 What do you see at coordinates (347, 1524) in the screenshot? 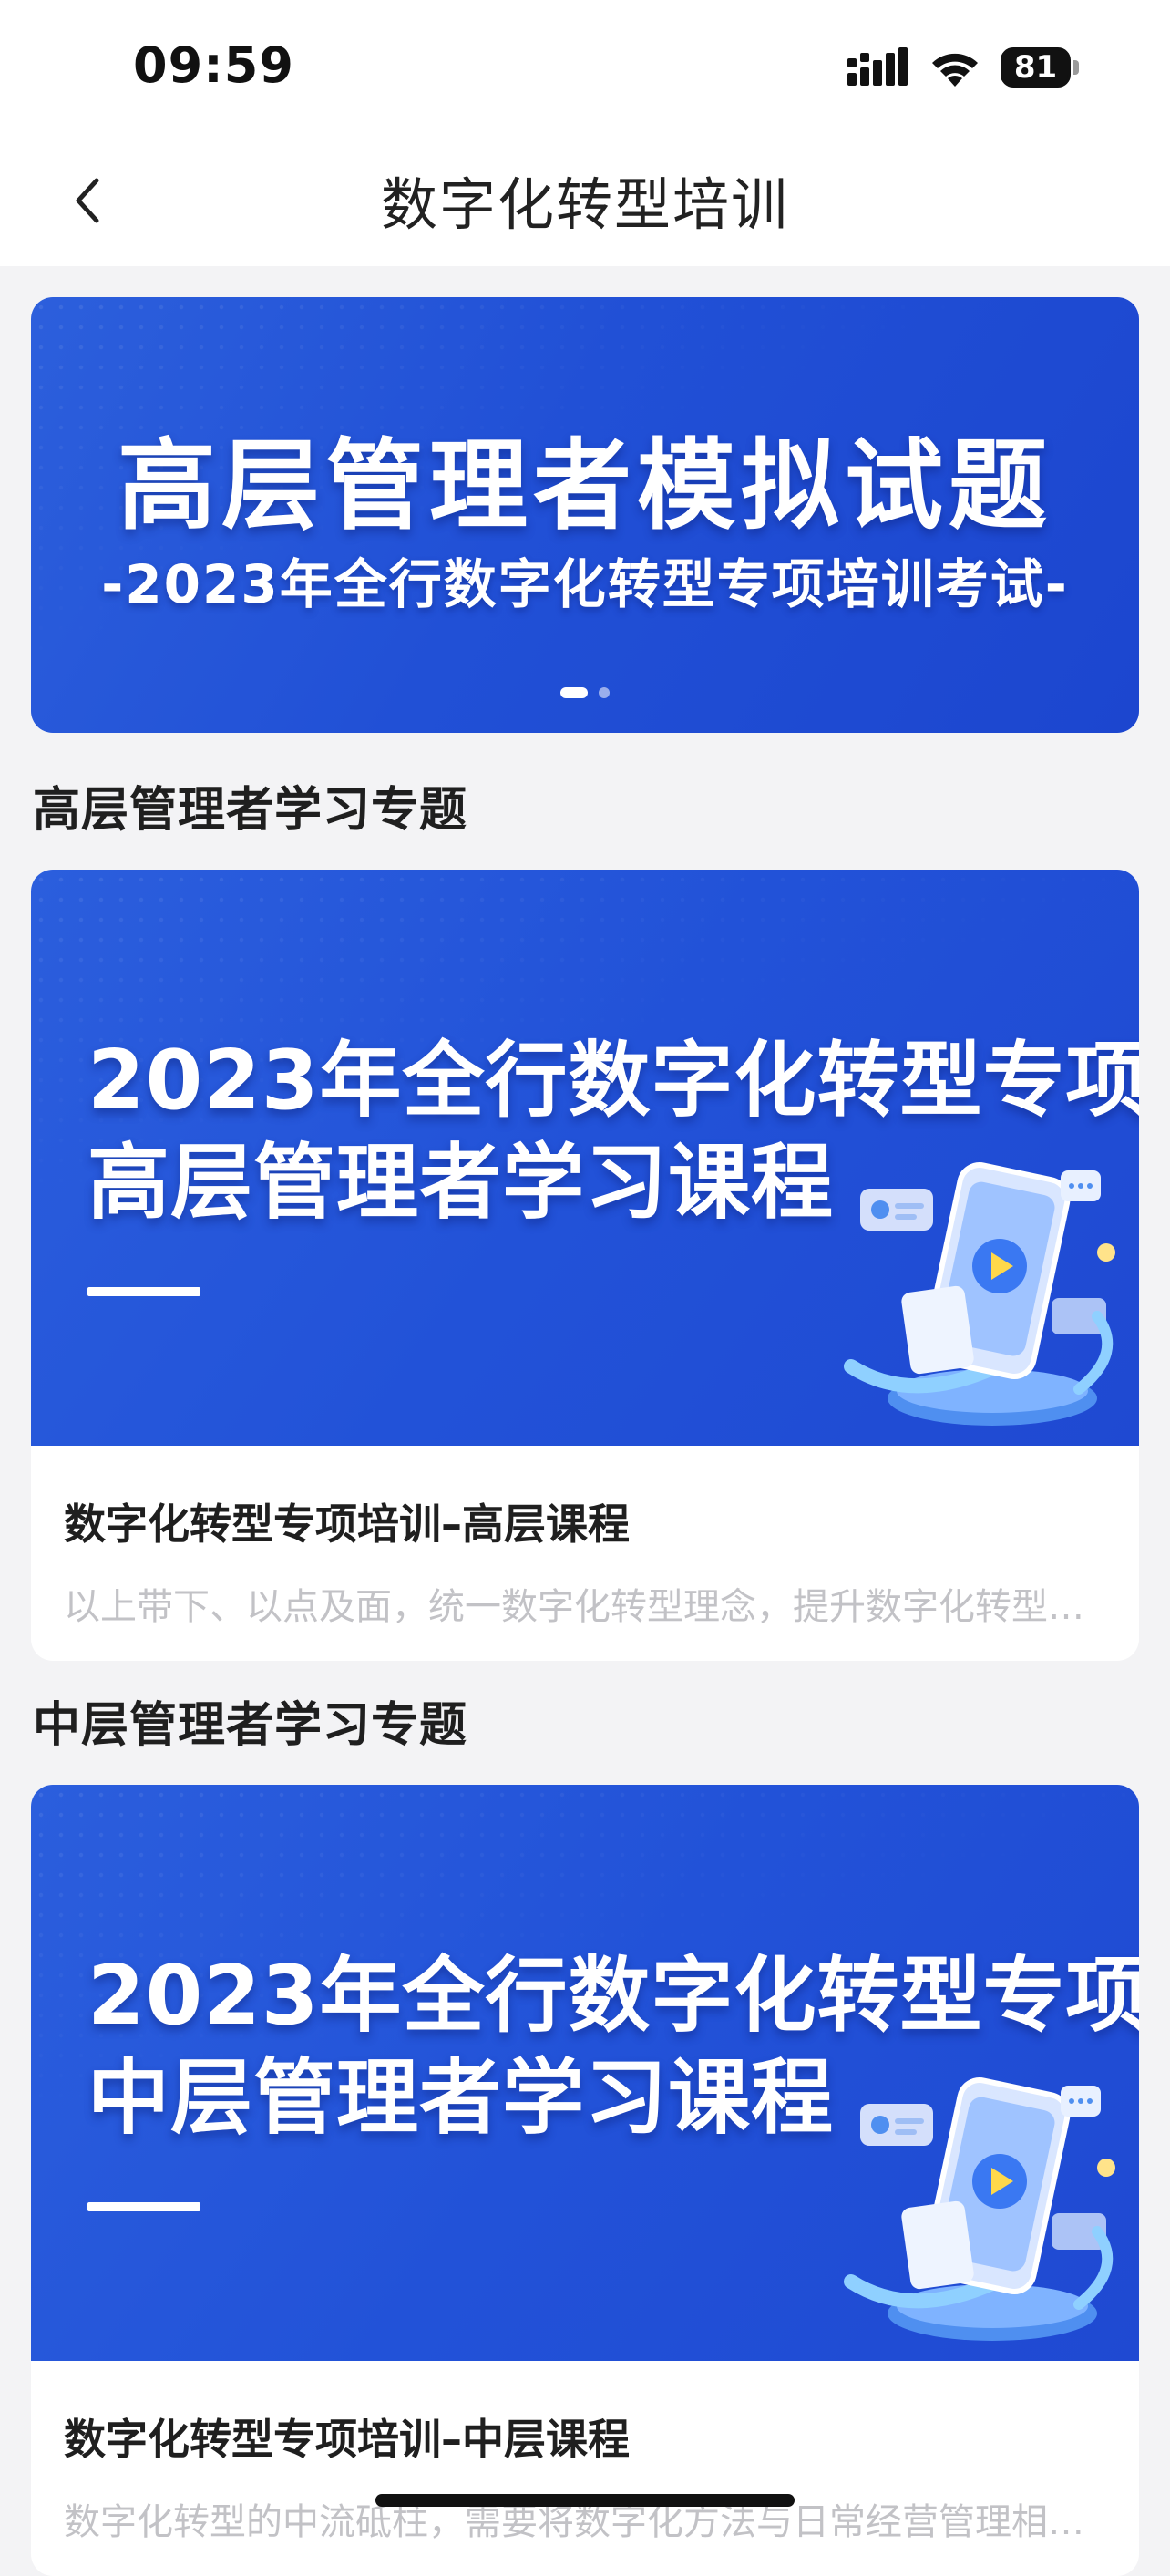
I see `course-name: 数字化转型专项培训–高层课程` at bounding box center [347, 1524].